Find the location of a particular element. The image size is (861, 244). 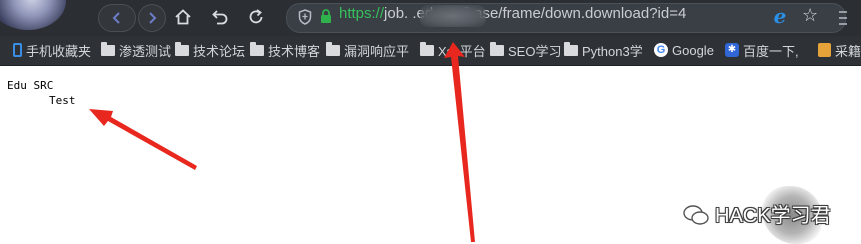

annotation-arrow-url is located at coordinates (459, 142).